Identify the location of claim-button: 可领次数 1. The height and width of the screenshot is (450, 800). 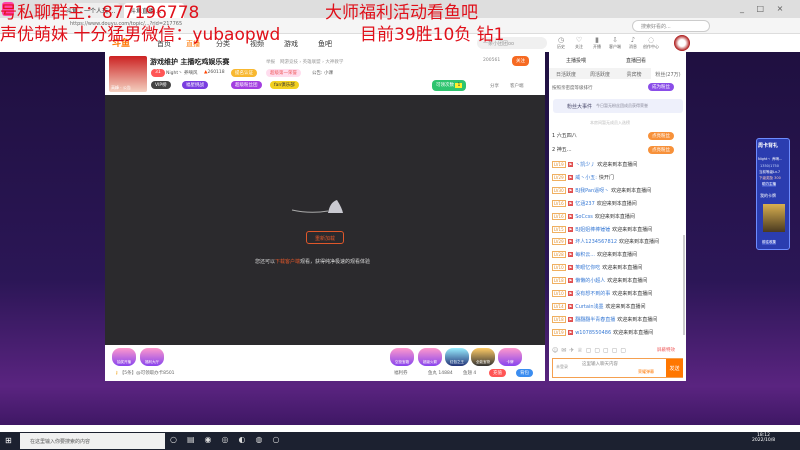
(449, 85).